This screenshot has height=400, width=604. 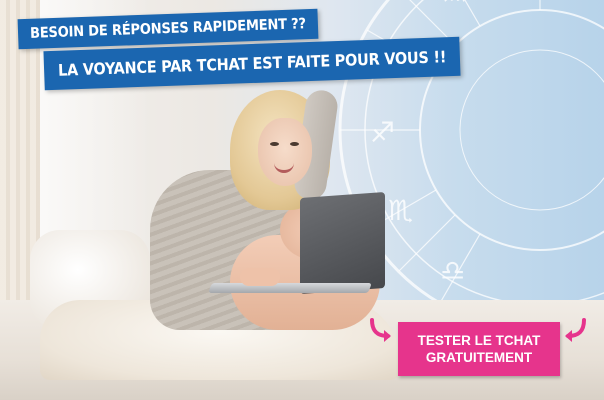 I want to click on cta-line-1: TESTER LE TCHAT, so click(x=479, y=340).